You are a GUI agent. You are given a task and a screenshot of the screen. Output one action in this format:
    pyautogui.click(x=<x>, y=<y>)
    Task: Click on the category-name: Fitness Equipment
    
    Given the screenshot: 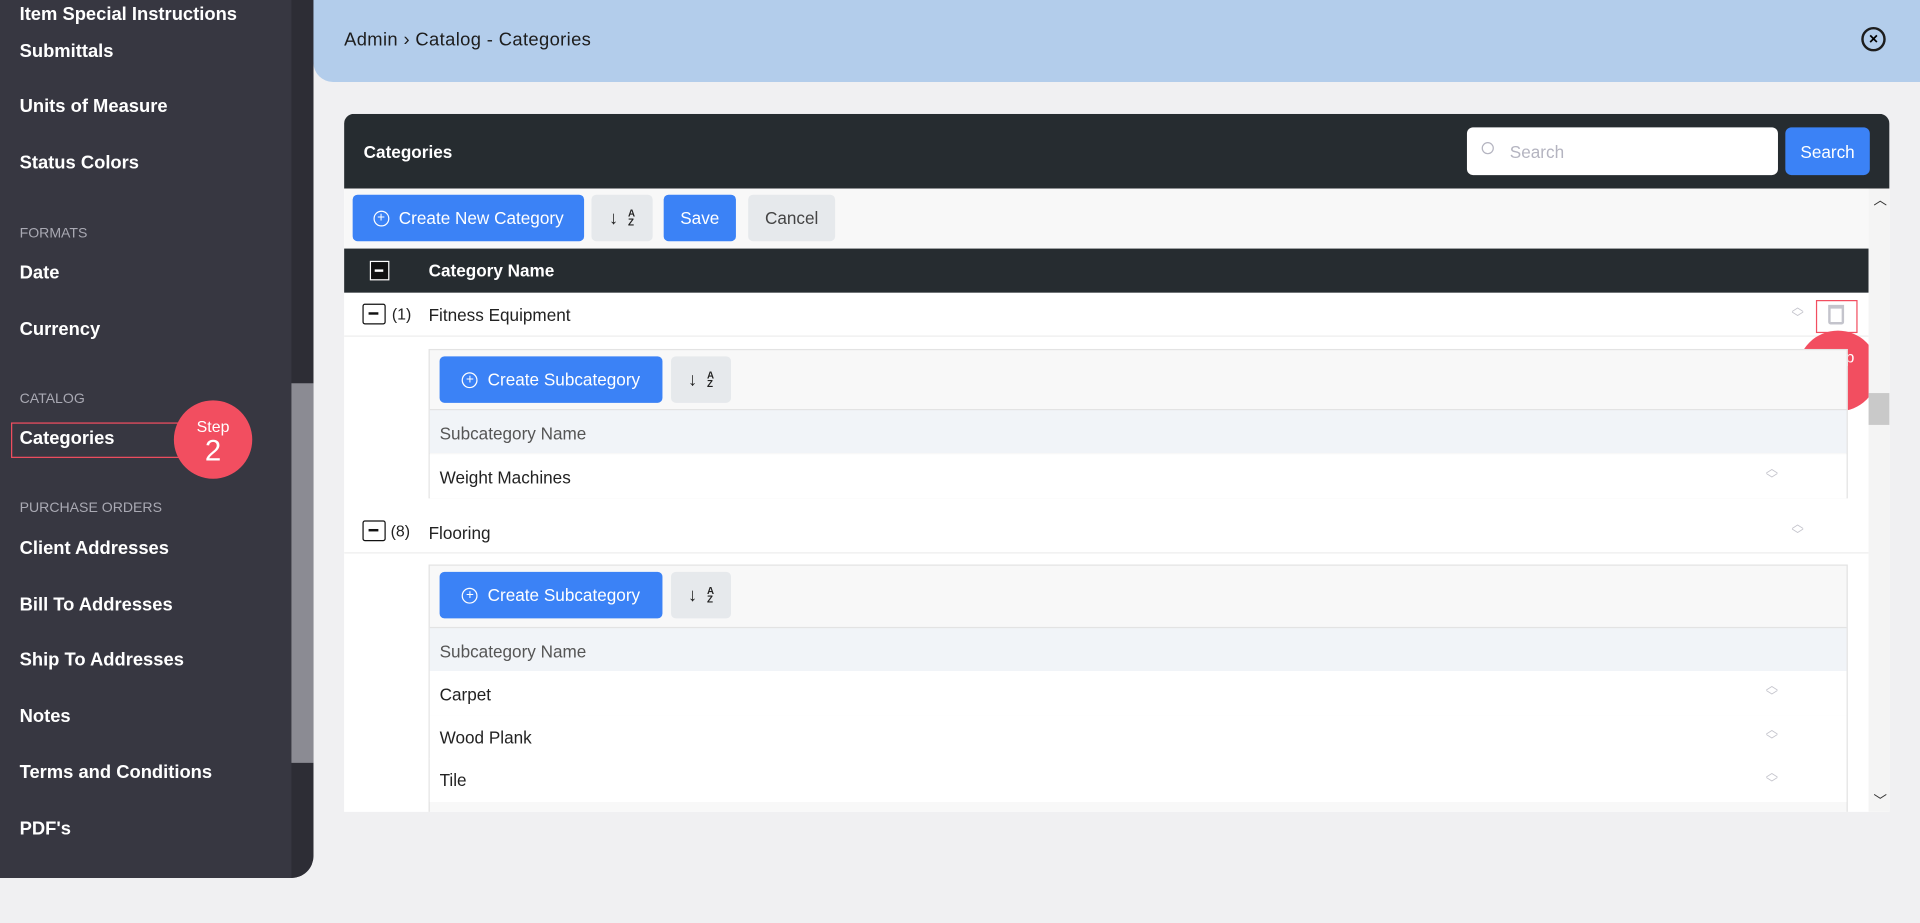 What is the action you would take?
    pyautogui.click(x=500, y=315)
    